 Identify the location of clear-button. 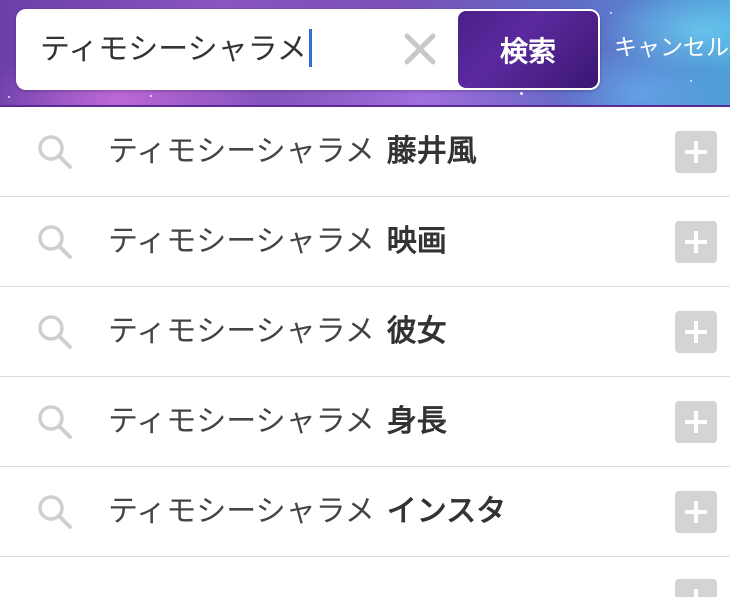
(420, 49).